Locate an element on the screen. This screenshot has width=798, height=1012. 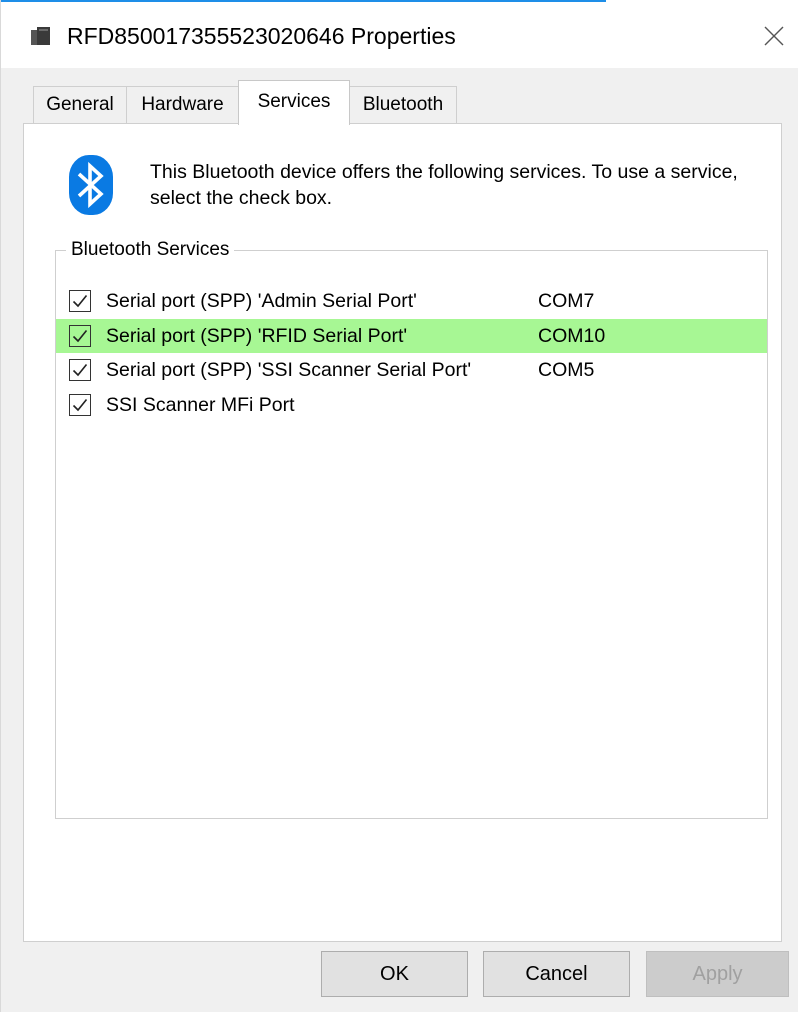
tab-bluetooth: Bluetooth is located at coordinates (403, 104).